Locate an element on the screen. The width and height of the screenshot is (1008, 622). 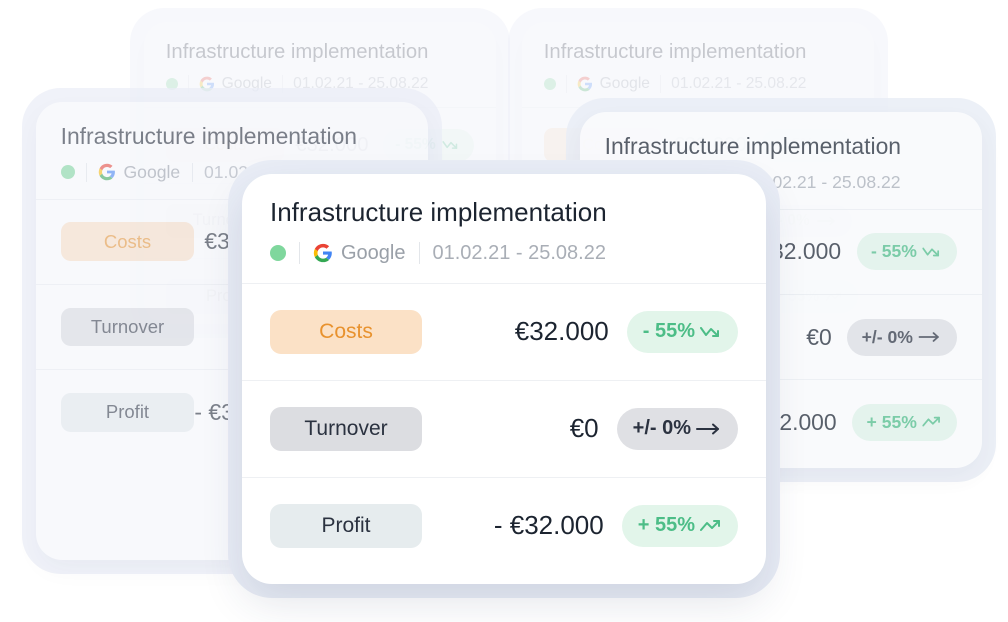
metric-row: Profit - €32.000 + 55% is located at coordinates (504, 525).